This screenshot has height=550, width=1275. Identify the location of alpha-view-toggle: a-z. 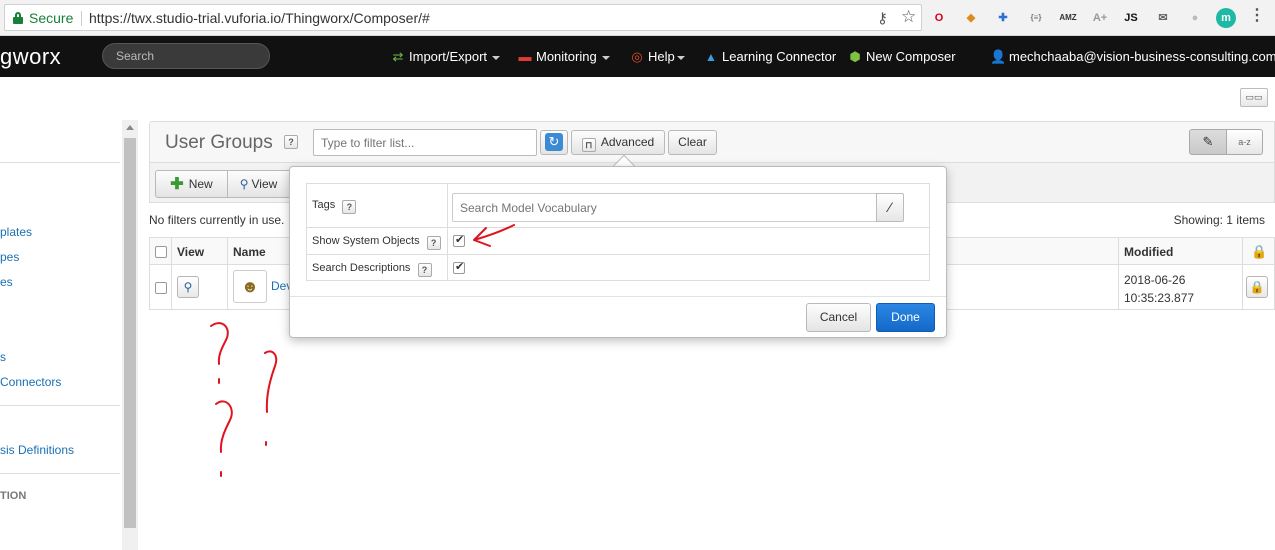
(1245, 142).